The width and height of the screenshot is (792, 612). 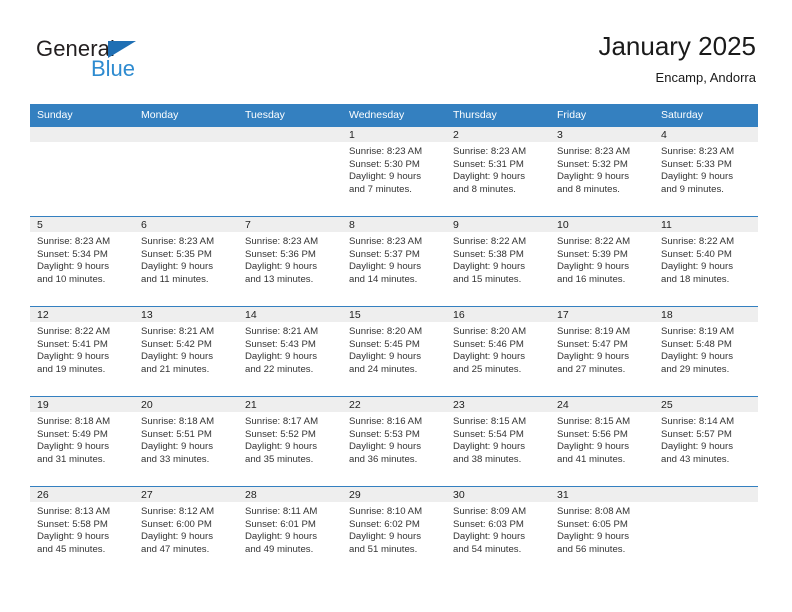 I want to click on day-detail-line: Sunrise: 8:15 AM, so click(x=594, y=421).